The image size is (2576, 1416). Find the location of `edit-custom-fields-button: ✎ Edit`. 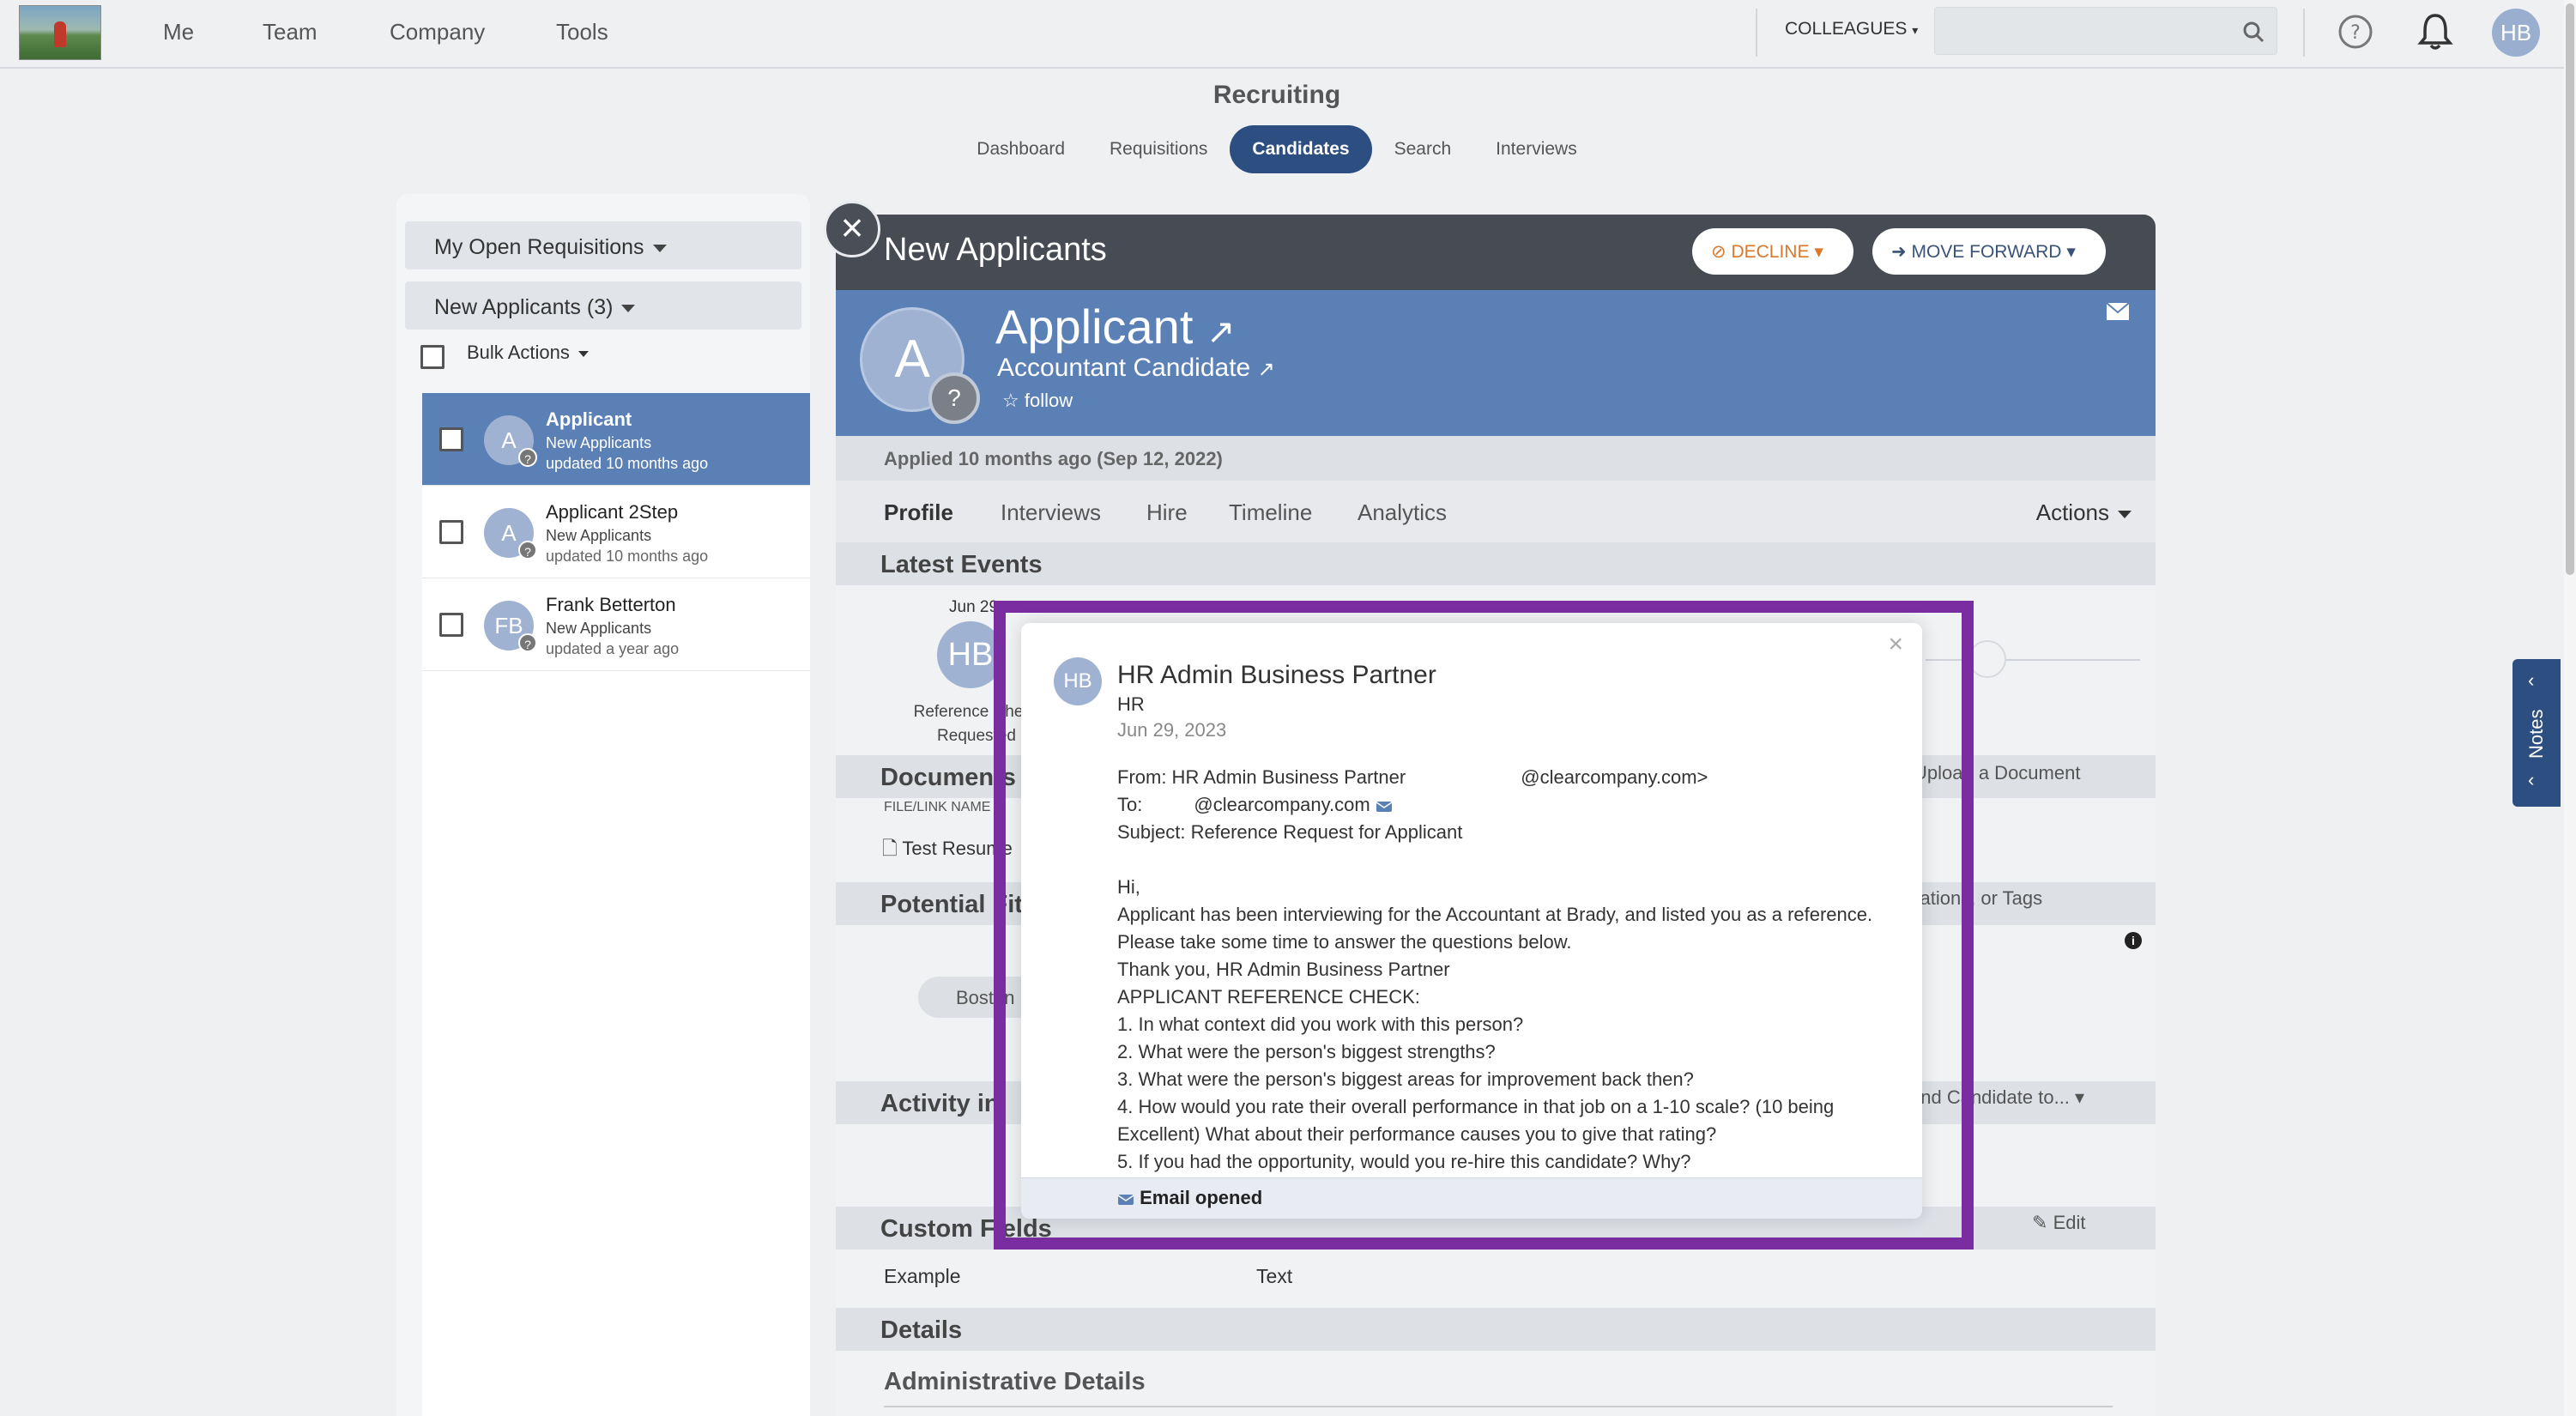

edit-custom-fields-button: ✎ Edit is located at coordinates (2058, 1223).